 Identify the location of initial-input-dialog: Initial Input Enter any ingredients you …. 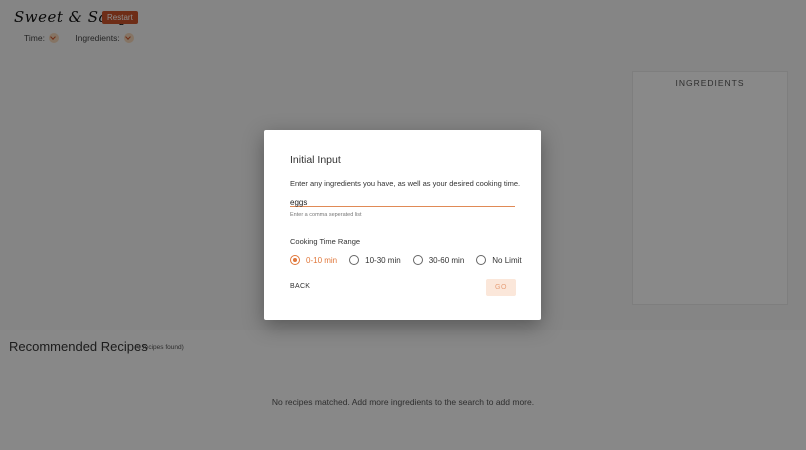
(402, 225).